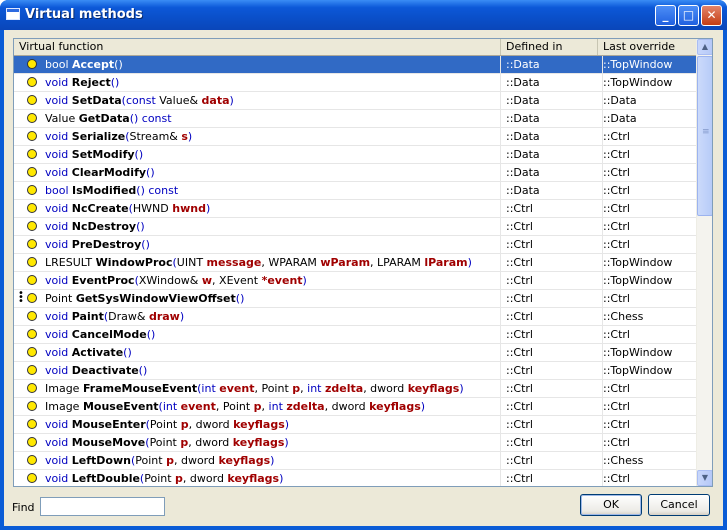  Describe the element at coordinates (688, 15) in the screenshot. I see `maximize-button: □` at that location.